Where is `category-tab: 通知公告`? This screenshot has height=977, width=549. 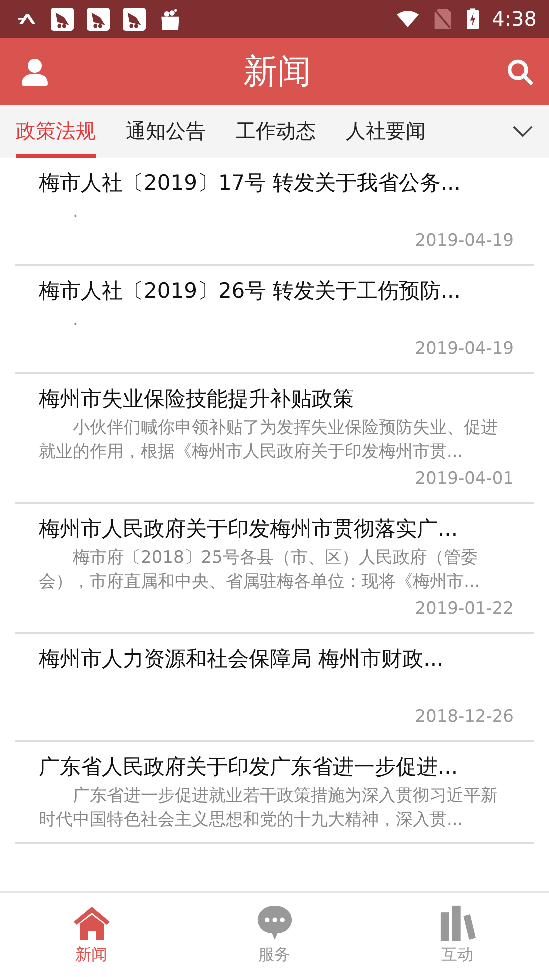
category-tab: 通知公告 is located at coordinates (166, 133).